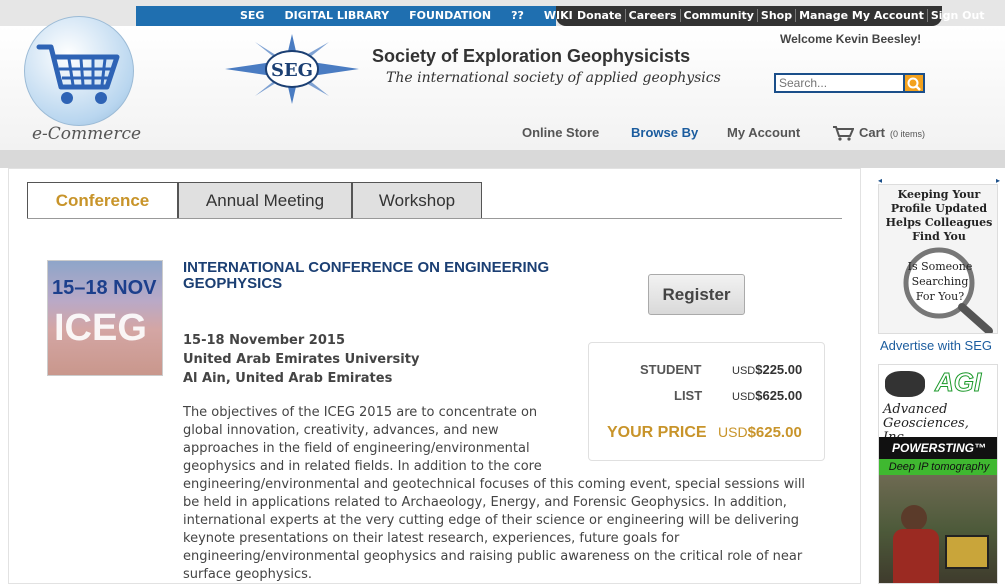 This screenshot has height=584, width=1005. I want to click on header-divider, so click(502, 159).